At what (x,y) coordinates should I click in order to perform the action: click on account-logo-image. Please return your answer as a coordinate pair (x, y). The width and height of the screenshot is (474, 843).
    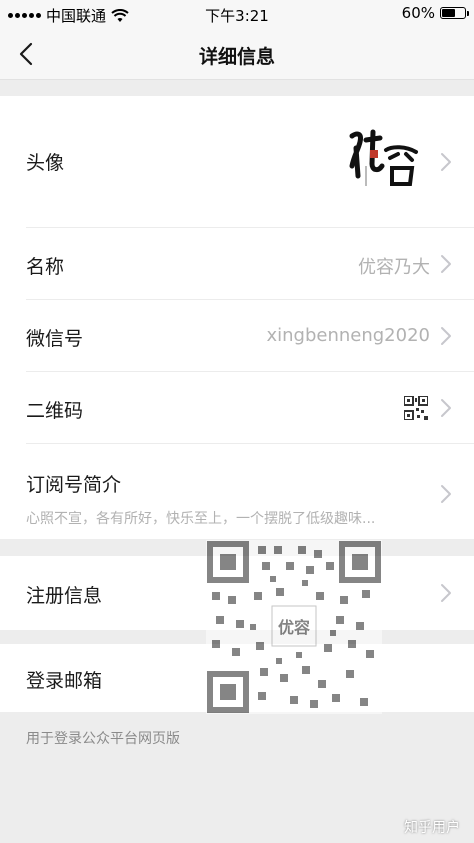
    Looking at the image, I should click on (384, 161).